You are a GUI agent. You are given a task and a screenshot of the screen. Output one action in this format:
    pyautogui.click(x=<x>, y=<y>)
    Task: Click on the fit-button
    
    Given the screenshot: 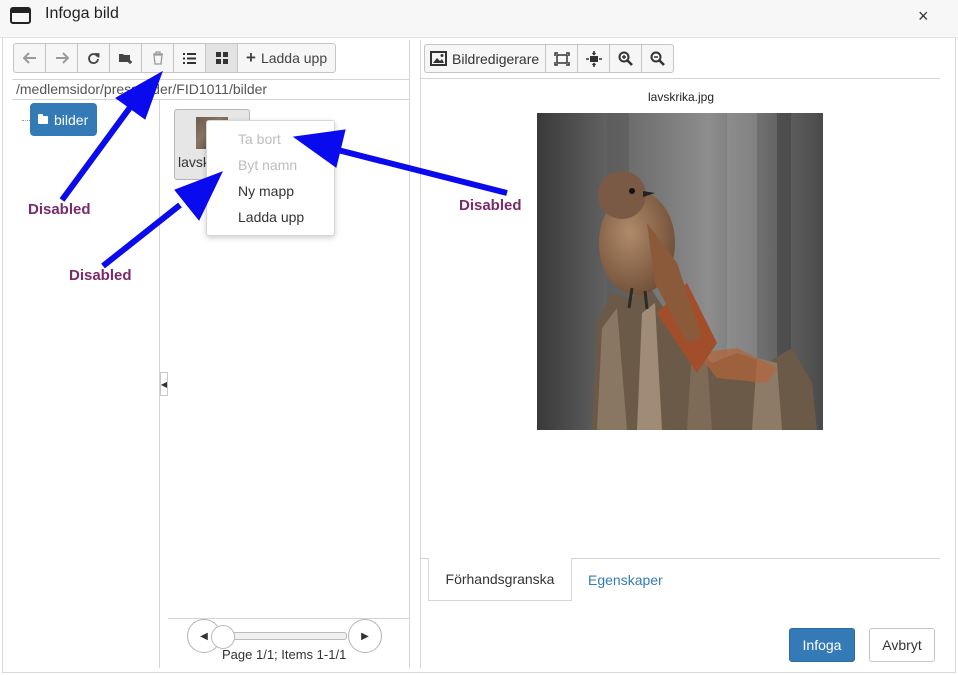 What is the action you would take?
    pyautogui.click(x=562, y=58)
    